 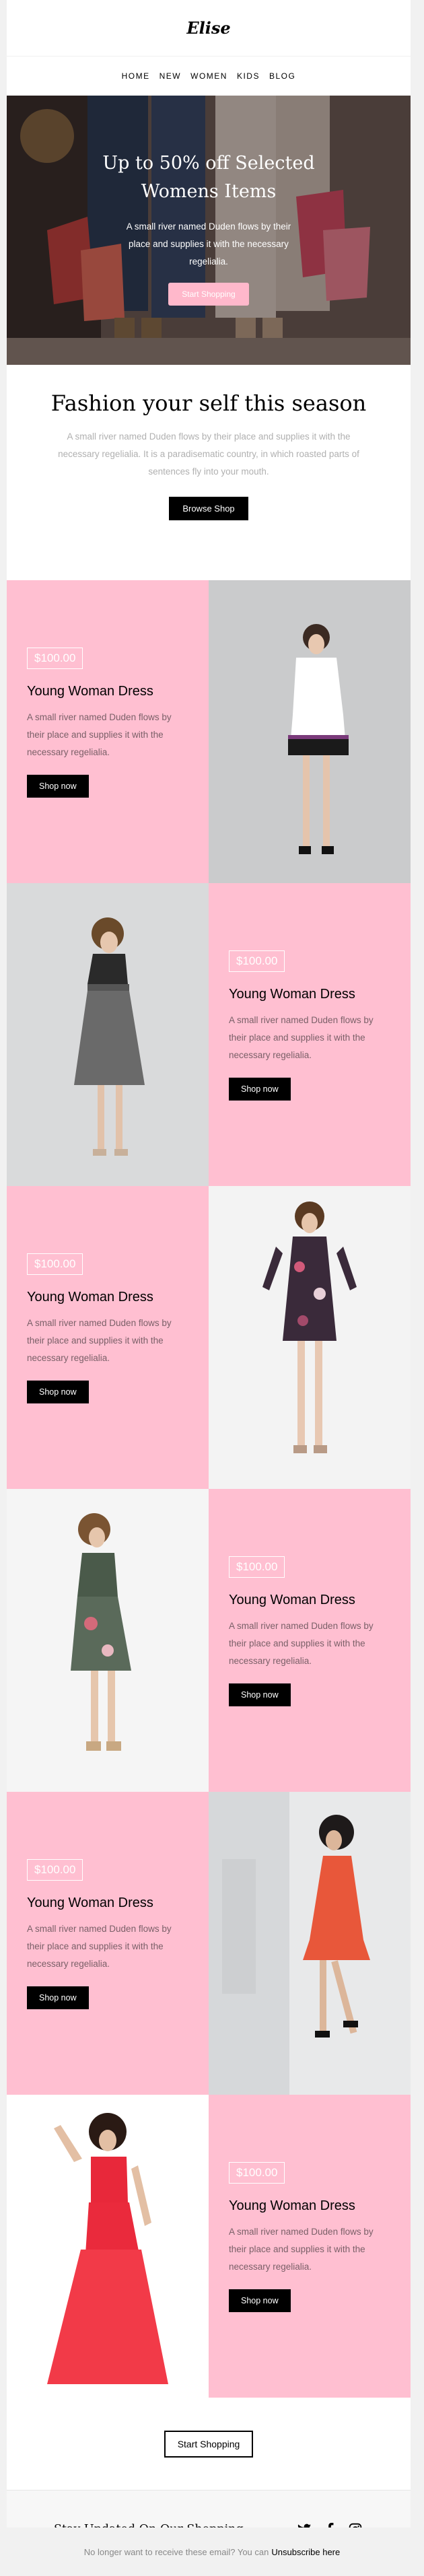 What do you see at coordinates (171, 76) in the screenshot?
I see `nav-item-new: NEW` at bounding box center [171, 76].